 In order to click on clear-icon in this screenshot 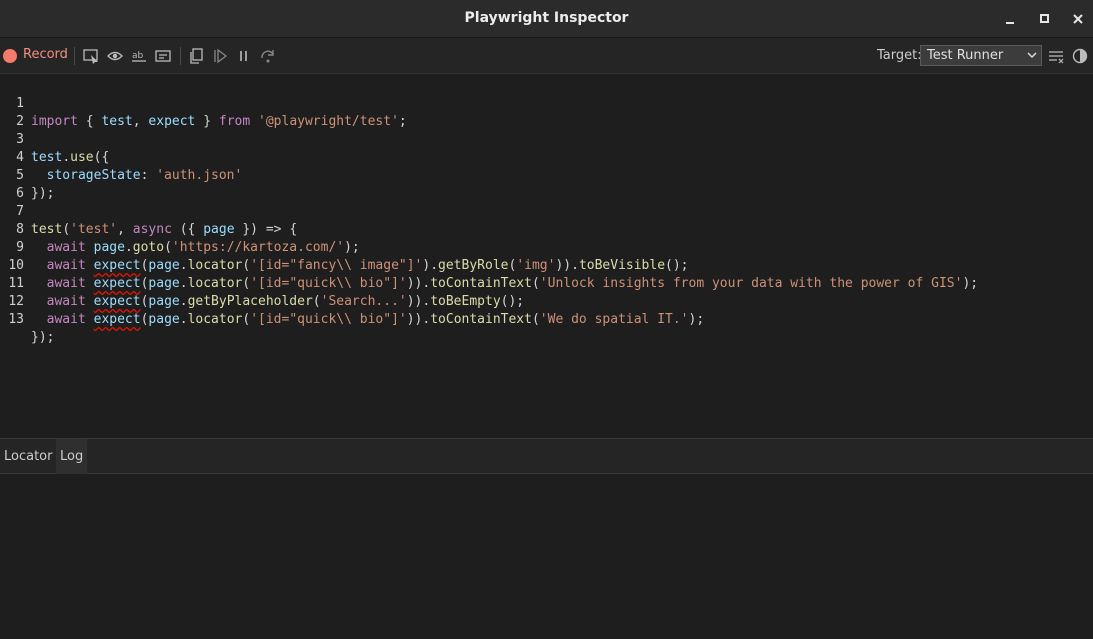, I will do `click(1056, 57)`.